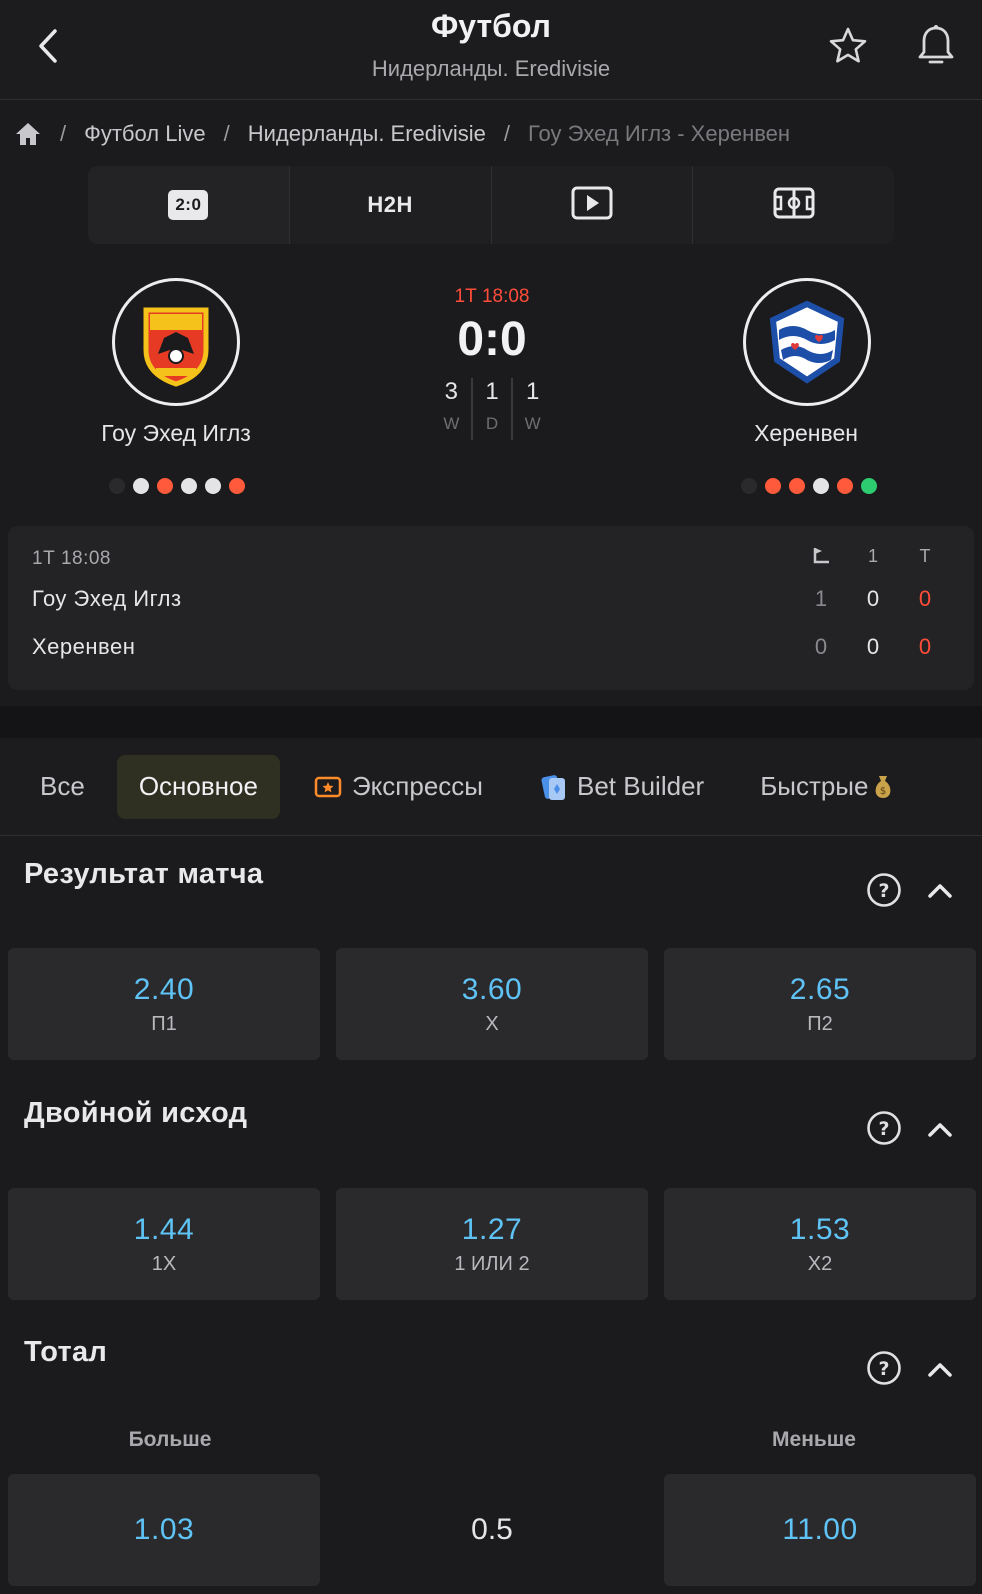  What do you see at coordinates (398, 787) in the screenshot?
I see `chip-express: Экспрессы` at bounding box center [398, 787].